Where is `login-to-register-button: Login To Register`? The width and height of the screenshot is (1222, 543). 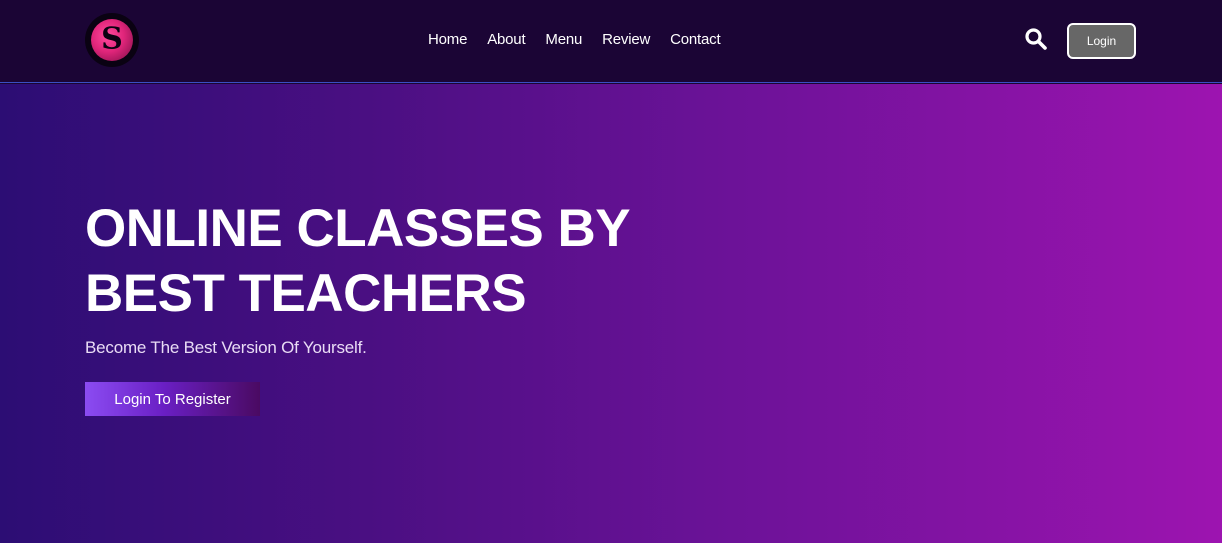
login-to-register-button: Login To Register is located at coordinates (172, 399).